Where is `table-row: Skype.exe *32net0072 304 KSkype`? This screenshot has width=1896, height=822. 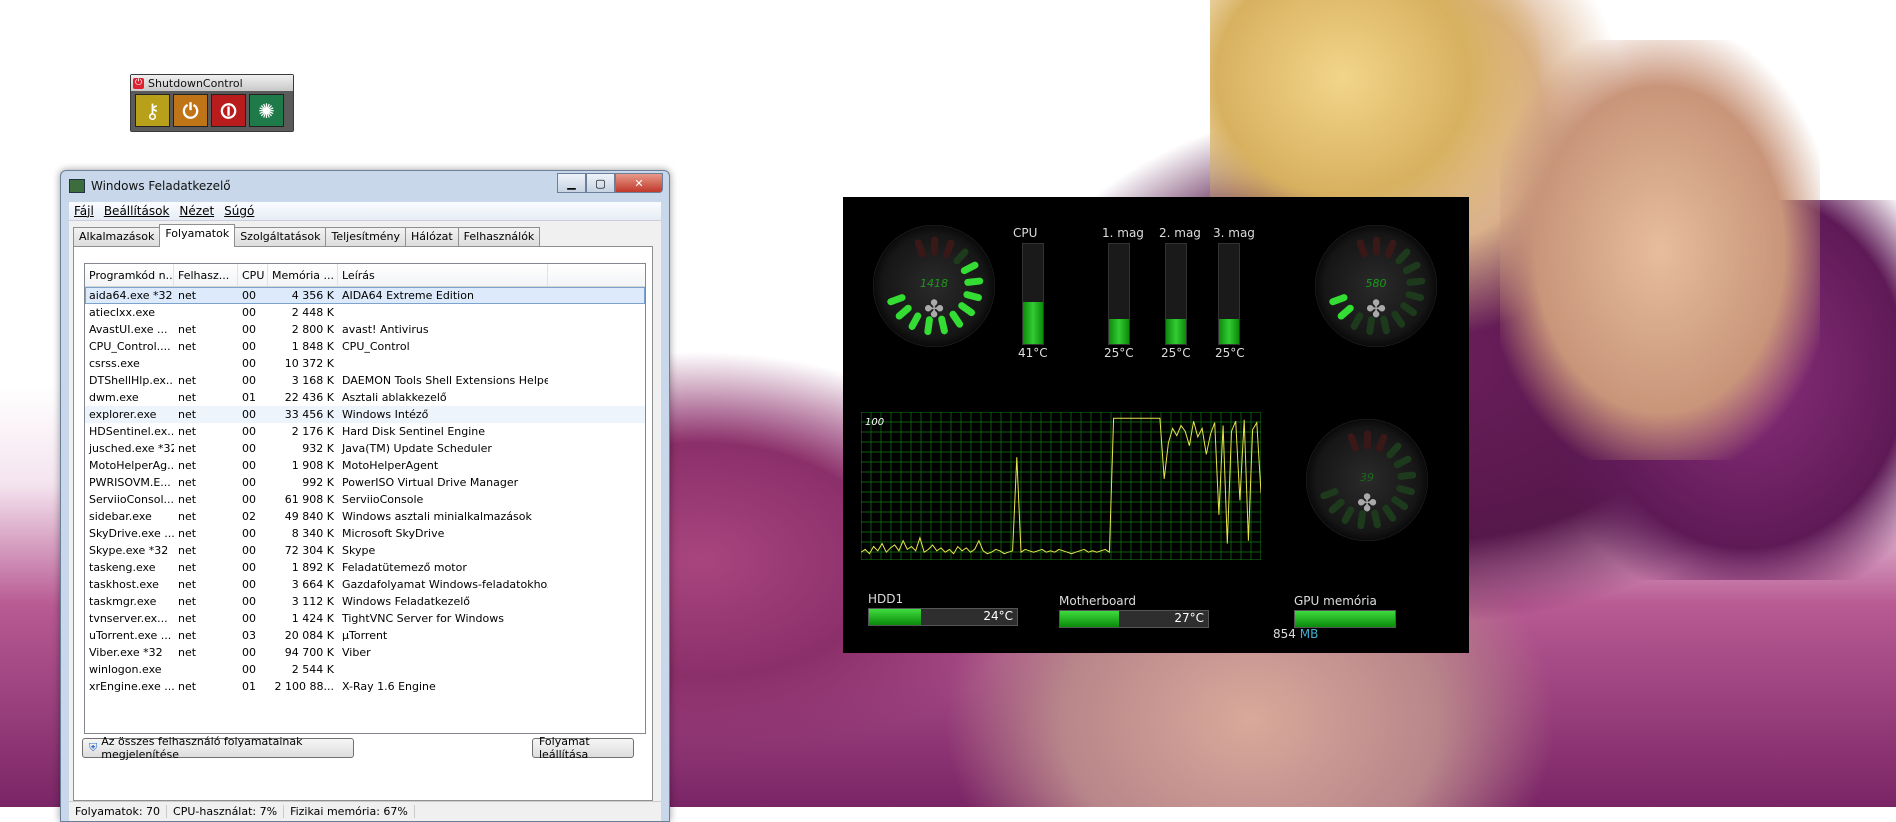 table-row: Skype.exe *32net0072 304 KSkype is located at coordinates (365, 550).